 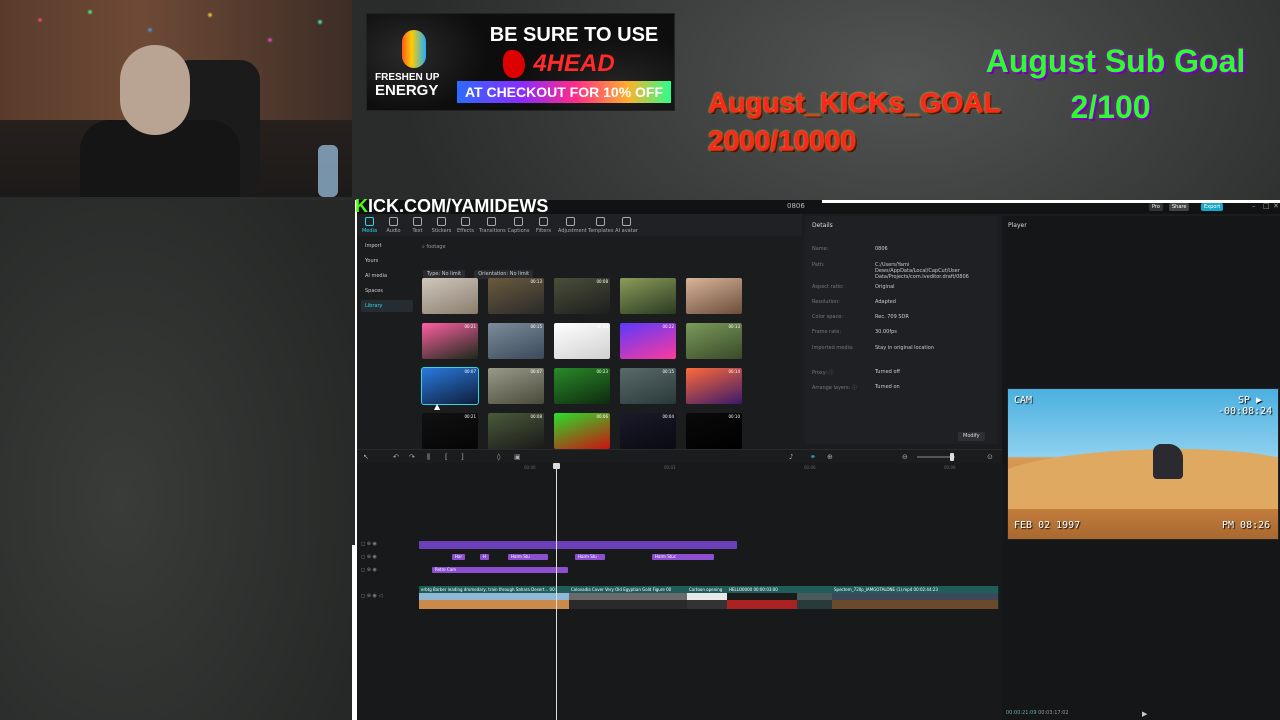 What do you see at coordinates (428, 457) in the screenshot?
I see `split-icon: ⫼` at bounding box center [428, 457].